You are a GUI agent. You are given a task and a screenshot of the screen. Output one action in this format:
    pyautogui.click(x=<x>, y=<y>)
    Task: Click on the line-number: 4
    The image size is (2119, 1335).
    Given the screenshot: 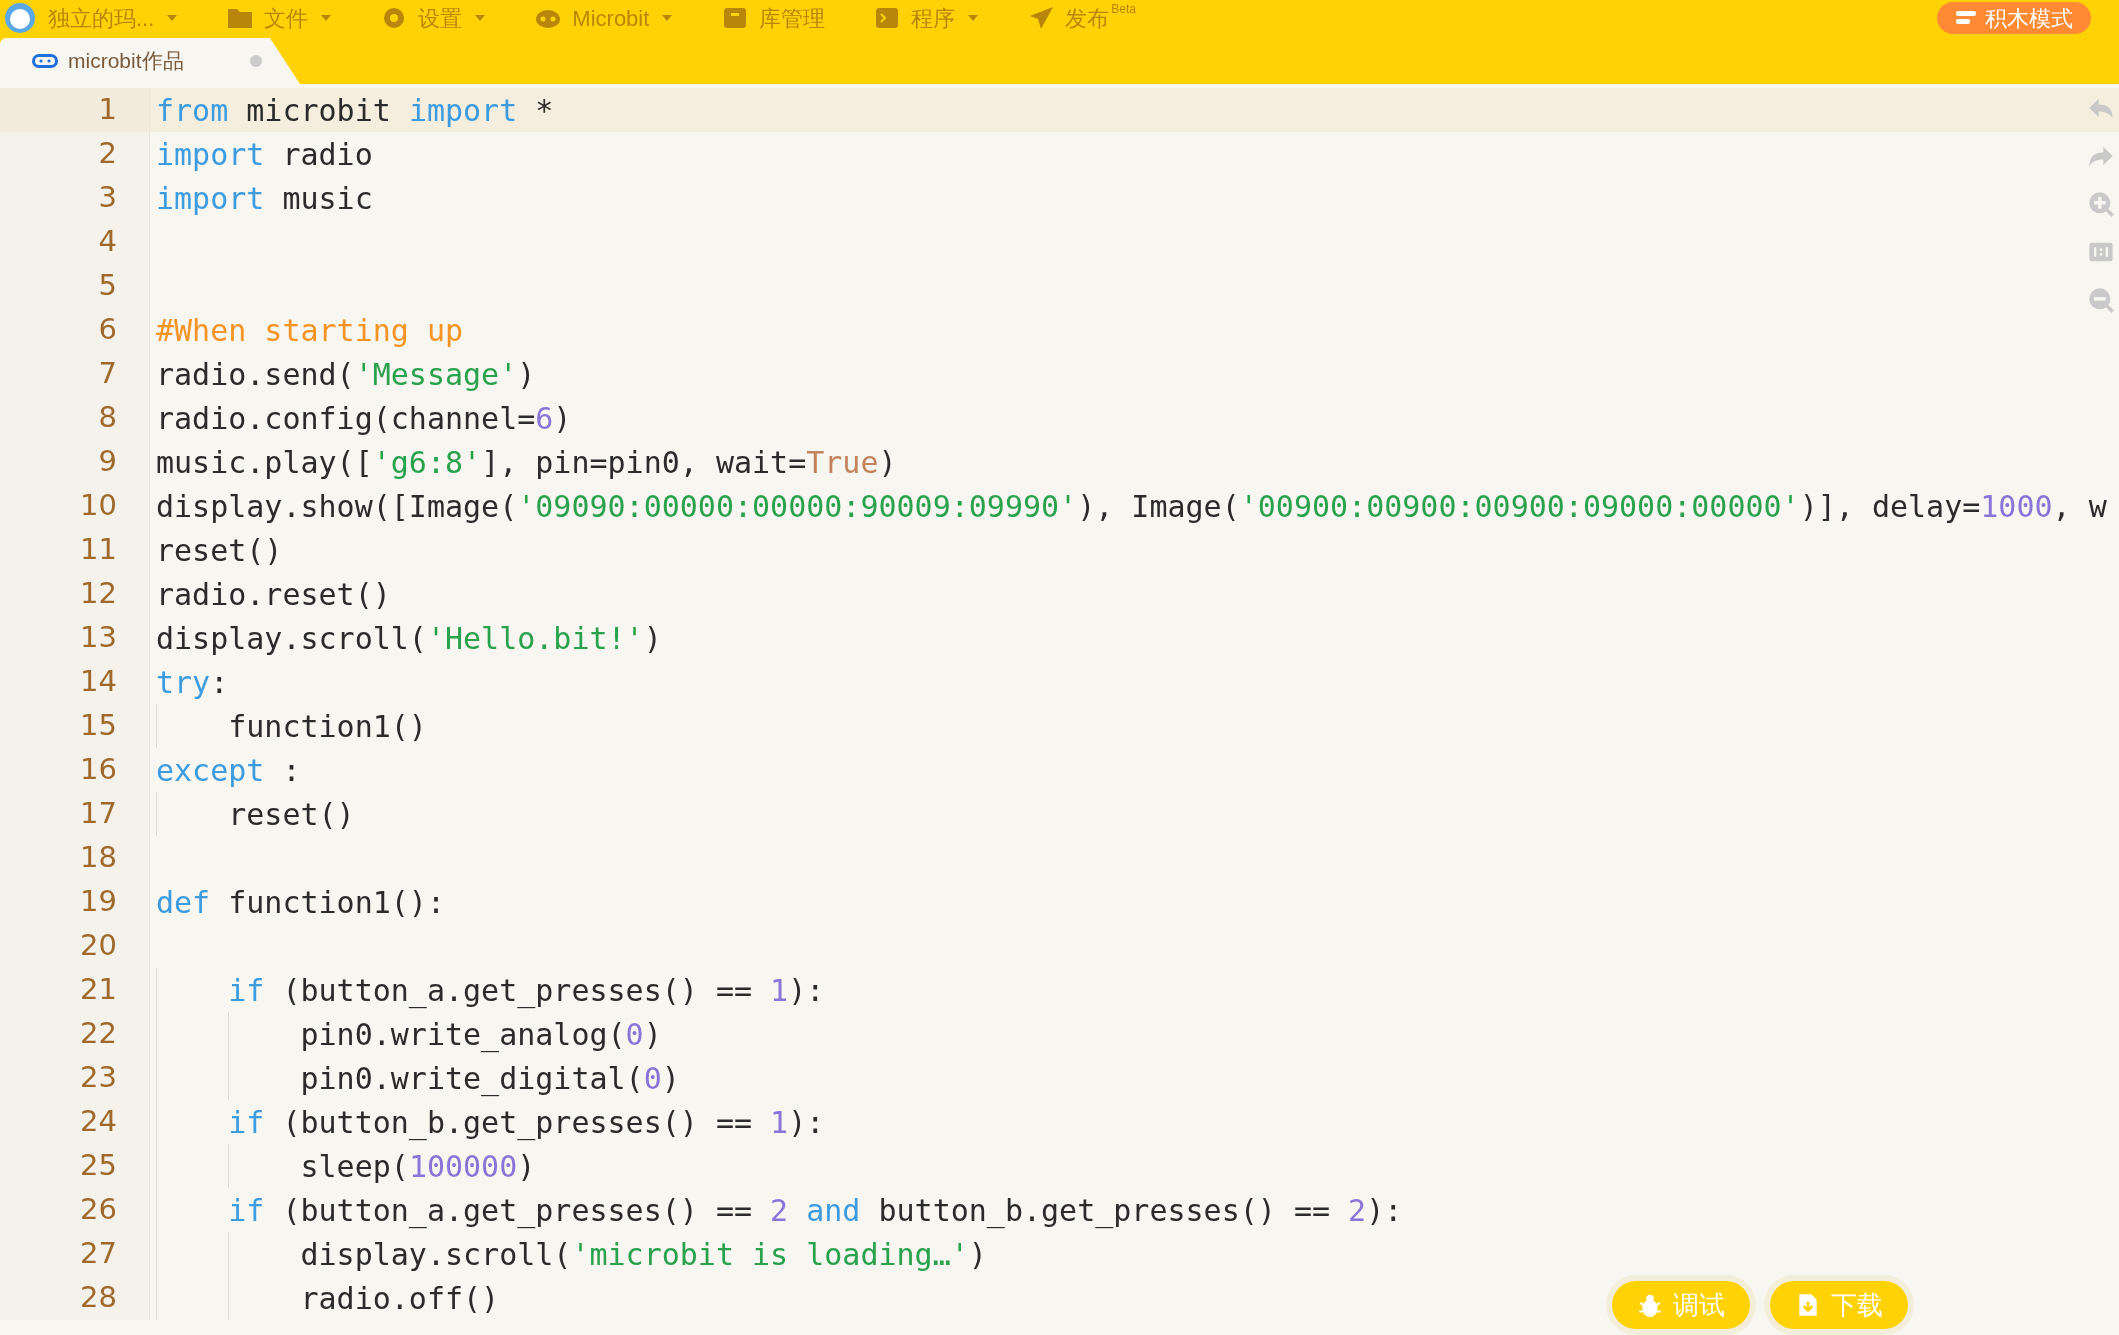 What is the action you would take?
    pyautogui.click(x=107, y=242)
    